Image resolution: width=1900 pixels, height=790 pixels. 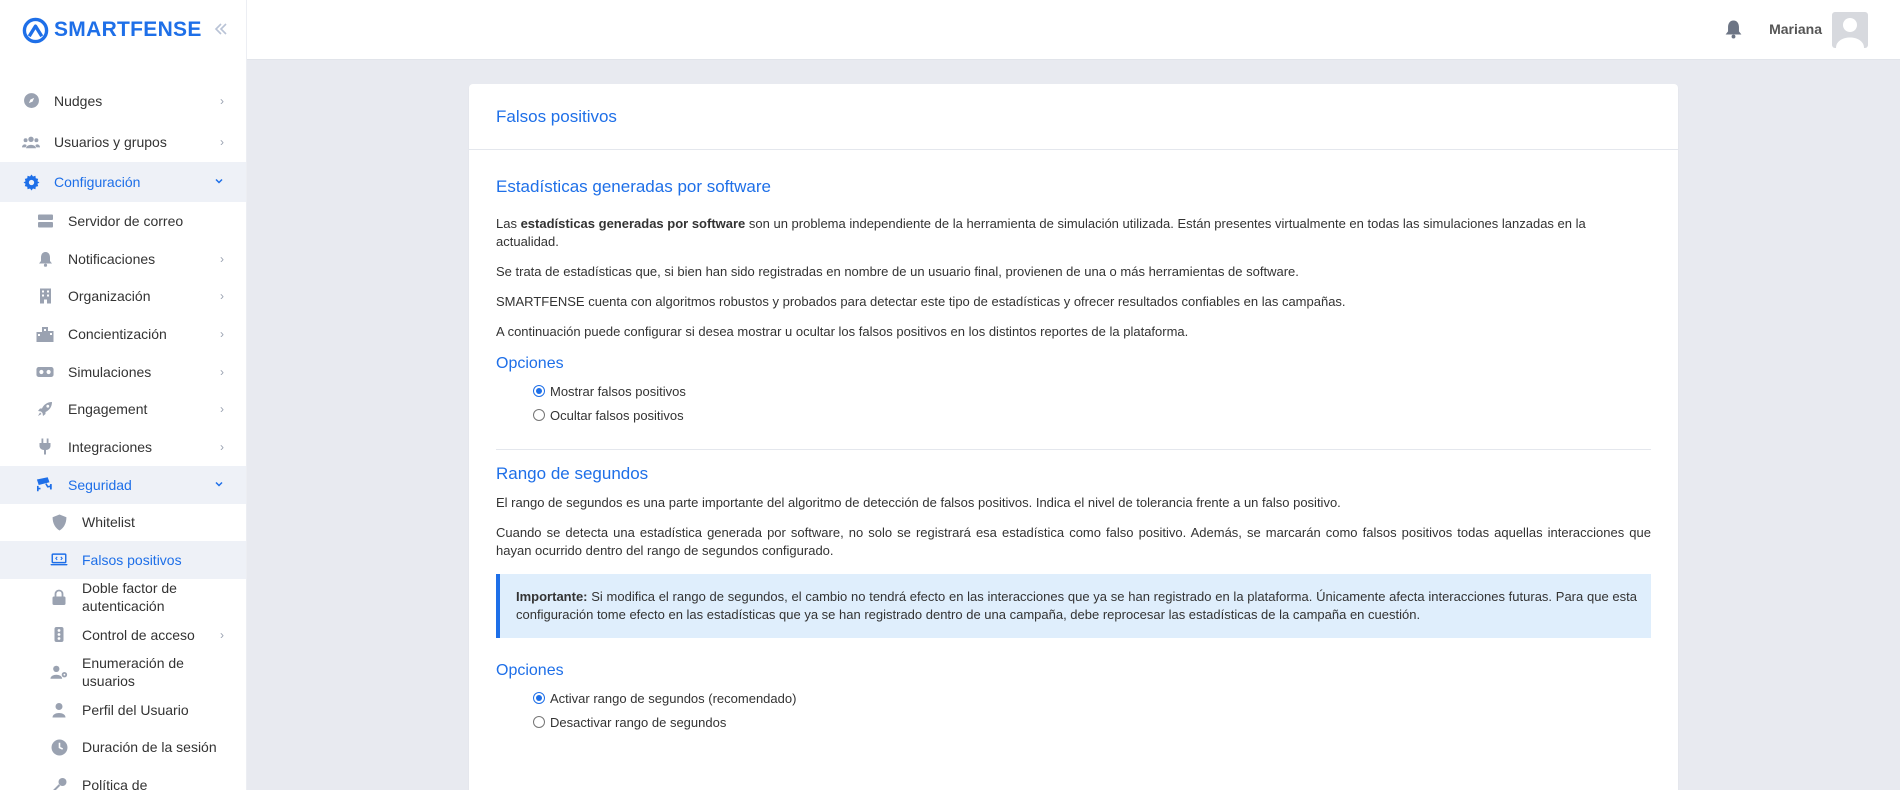 I want to click on sidebar-item-seguridad: Seguridad, so click(x=123, y=484).